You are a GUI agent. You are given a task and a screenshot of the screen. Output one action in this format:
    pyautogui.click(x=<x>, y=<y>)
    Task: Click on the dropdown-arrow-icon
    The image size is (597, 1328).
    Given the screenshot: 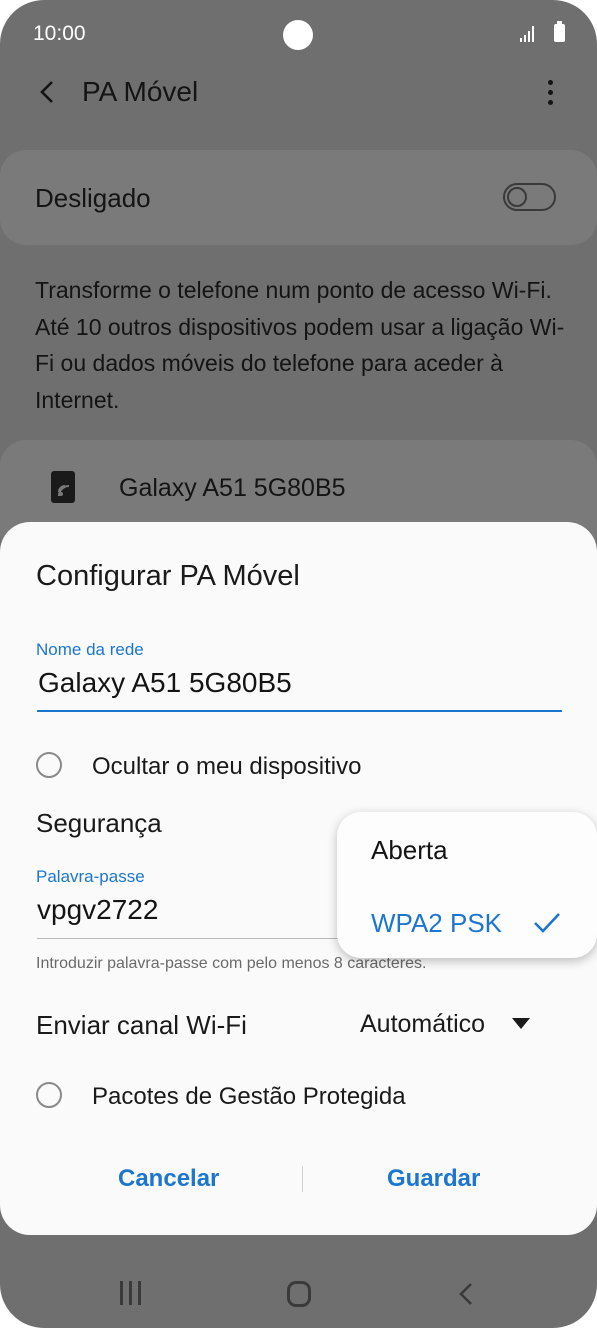 What is the action you would take?
    pyautogui.click(x=521, y=1023)
    